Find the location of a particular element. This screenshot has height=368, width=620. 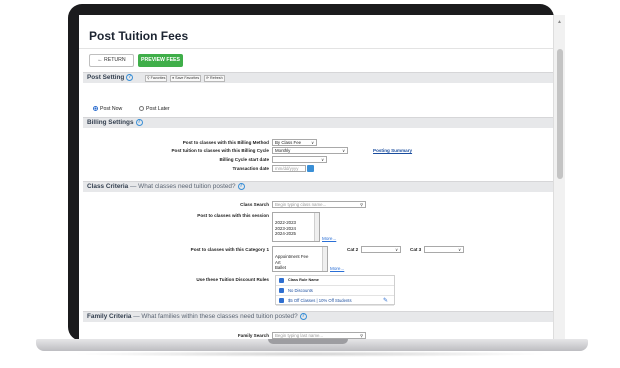

discount-rule-row: No Discounts is located at coordinates (335, 291).